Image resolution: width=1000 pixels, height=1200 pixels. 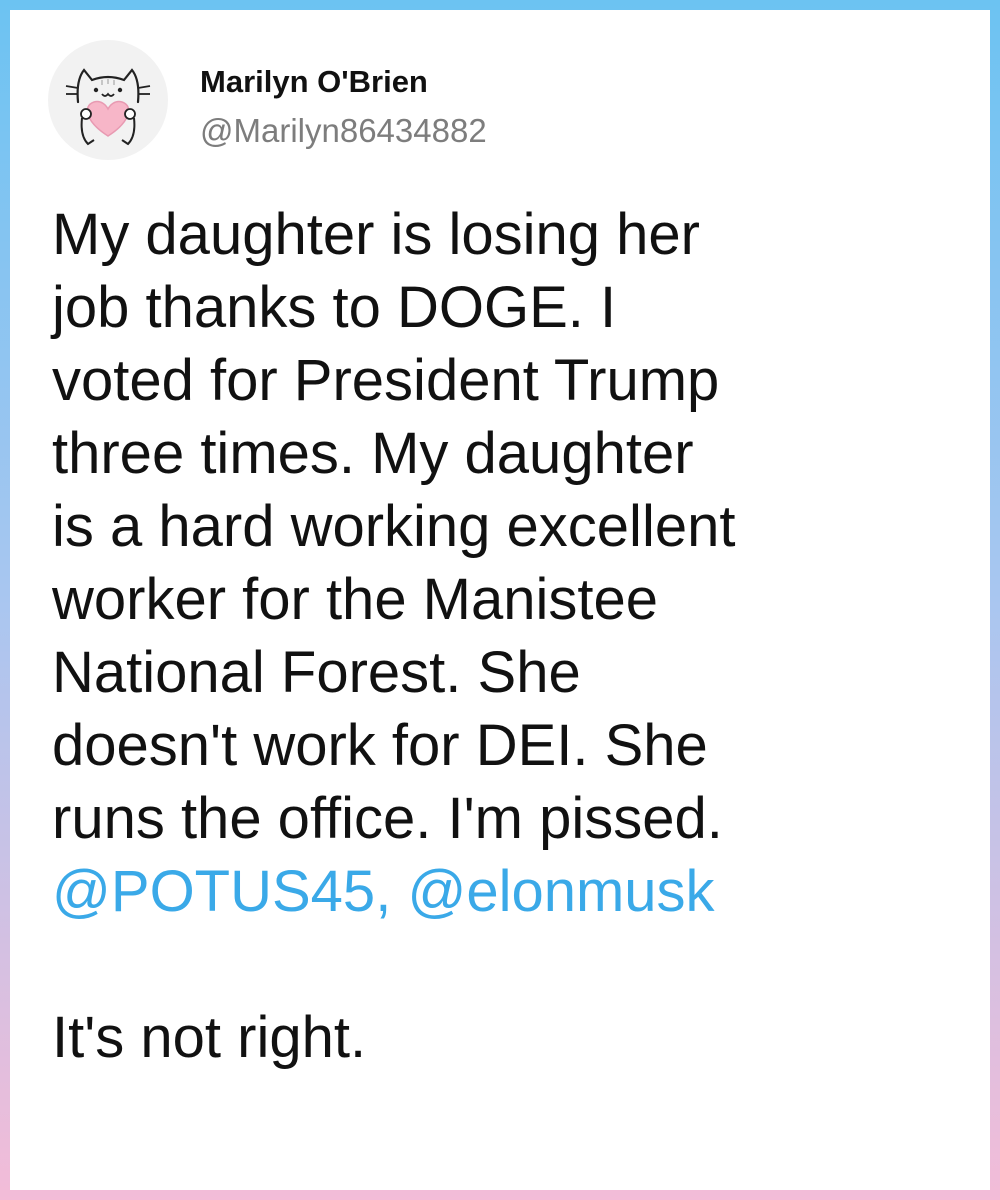 What do you see at coordinates (334, 307) in the screenshot?
I see `post-text-line: job thanks to DOGE. I` at bounding box center [334, 307].